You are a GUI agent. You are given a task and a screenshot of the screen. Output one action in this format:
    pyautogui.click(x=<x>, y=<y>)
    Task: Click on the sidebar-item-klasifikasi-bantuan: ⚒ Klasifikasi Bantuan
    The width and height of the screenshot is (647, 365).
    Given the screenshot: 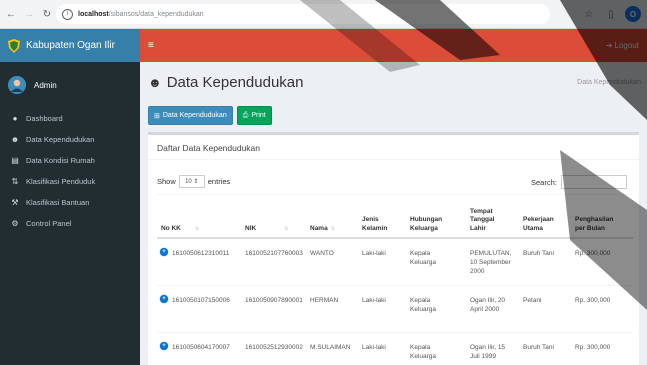 What is the action you would take?
    pyautogui.click(x=70, y=202)
    